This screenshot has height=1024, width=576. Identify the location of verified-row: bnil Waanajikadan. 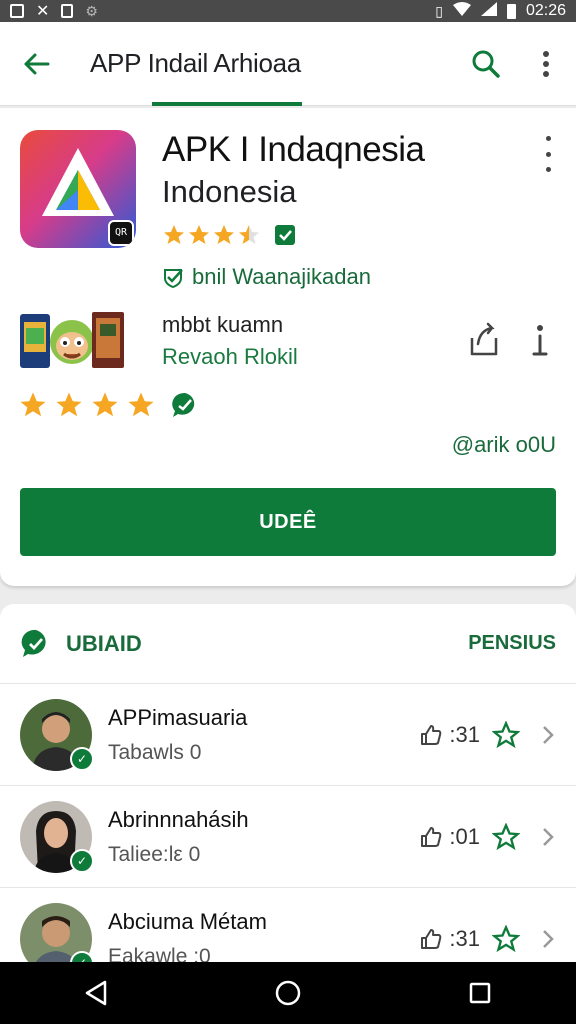
(266, 277).